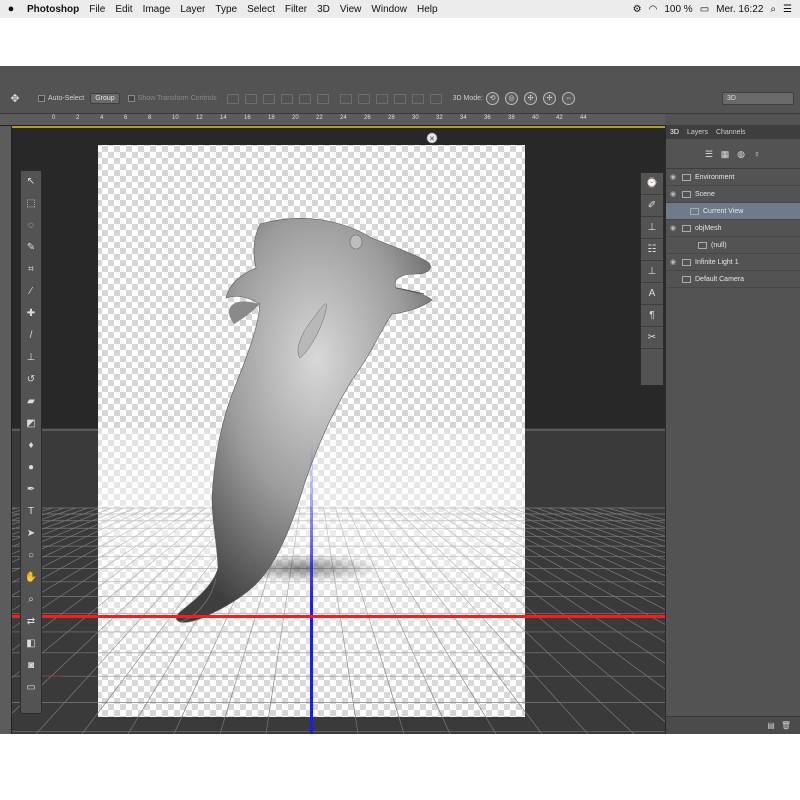  Describe the element at coordinates (31, 468) in the screenshot. I see `dodge-tool-icon: ●` at that location.